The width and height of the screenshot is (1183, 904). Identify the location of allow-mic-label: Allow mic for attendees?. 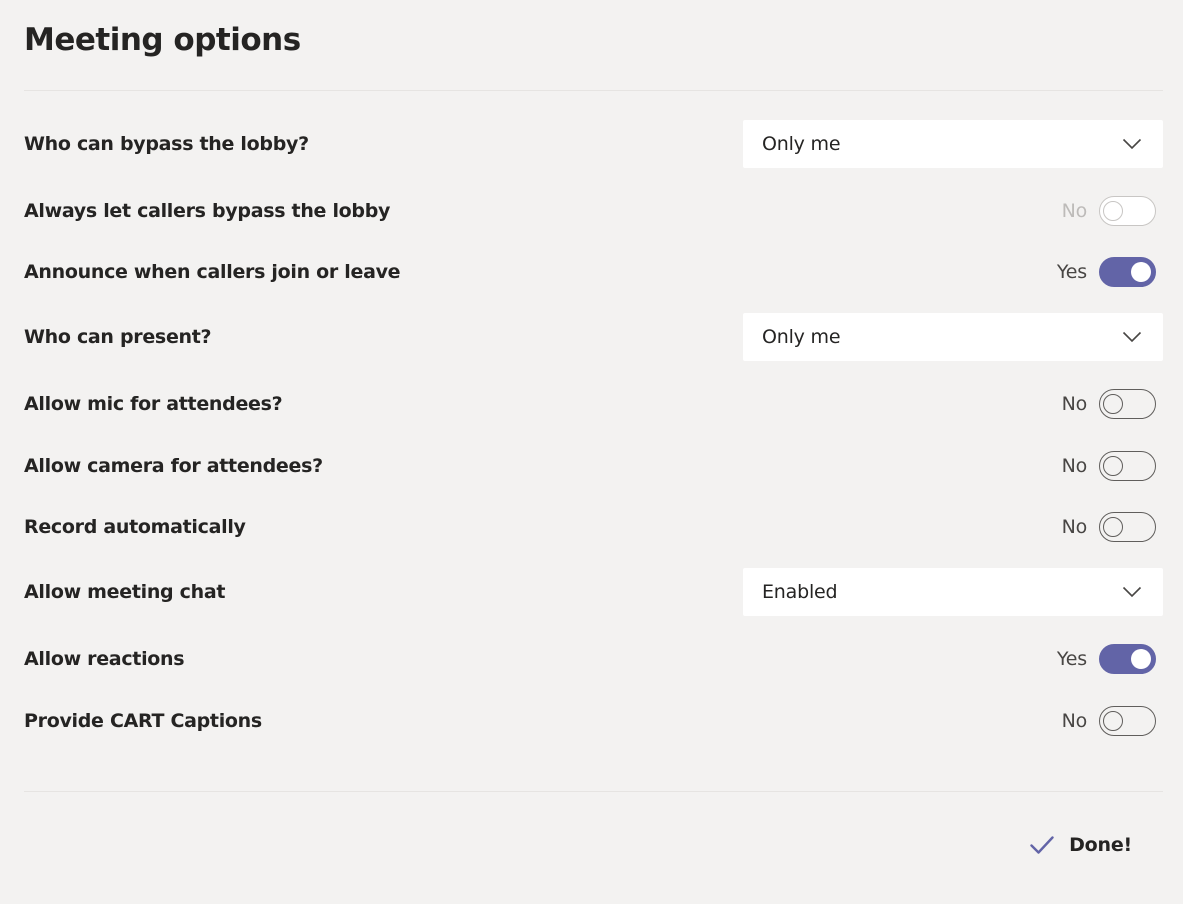
(153, 404).